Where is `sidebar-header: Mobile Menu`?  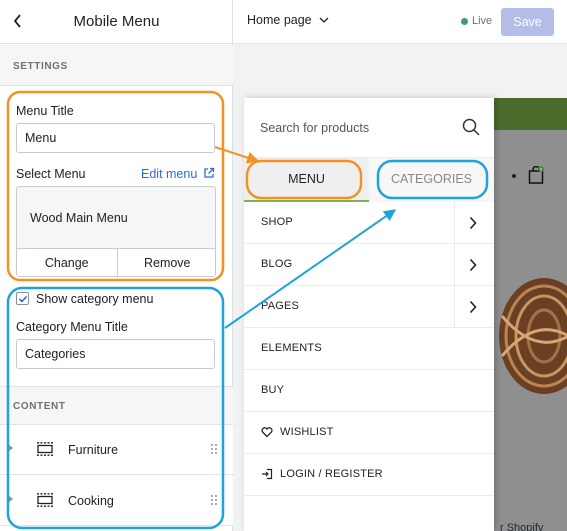 sidebar-header: Mobile Menu is located at coordinates (116, 22).